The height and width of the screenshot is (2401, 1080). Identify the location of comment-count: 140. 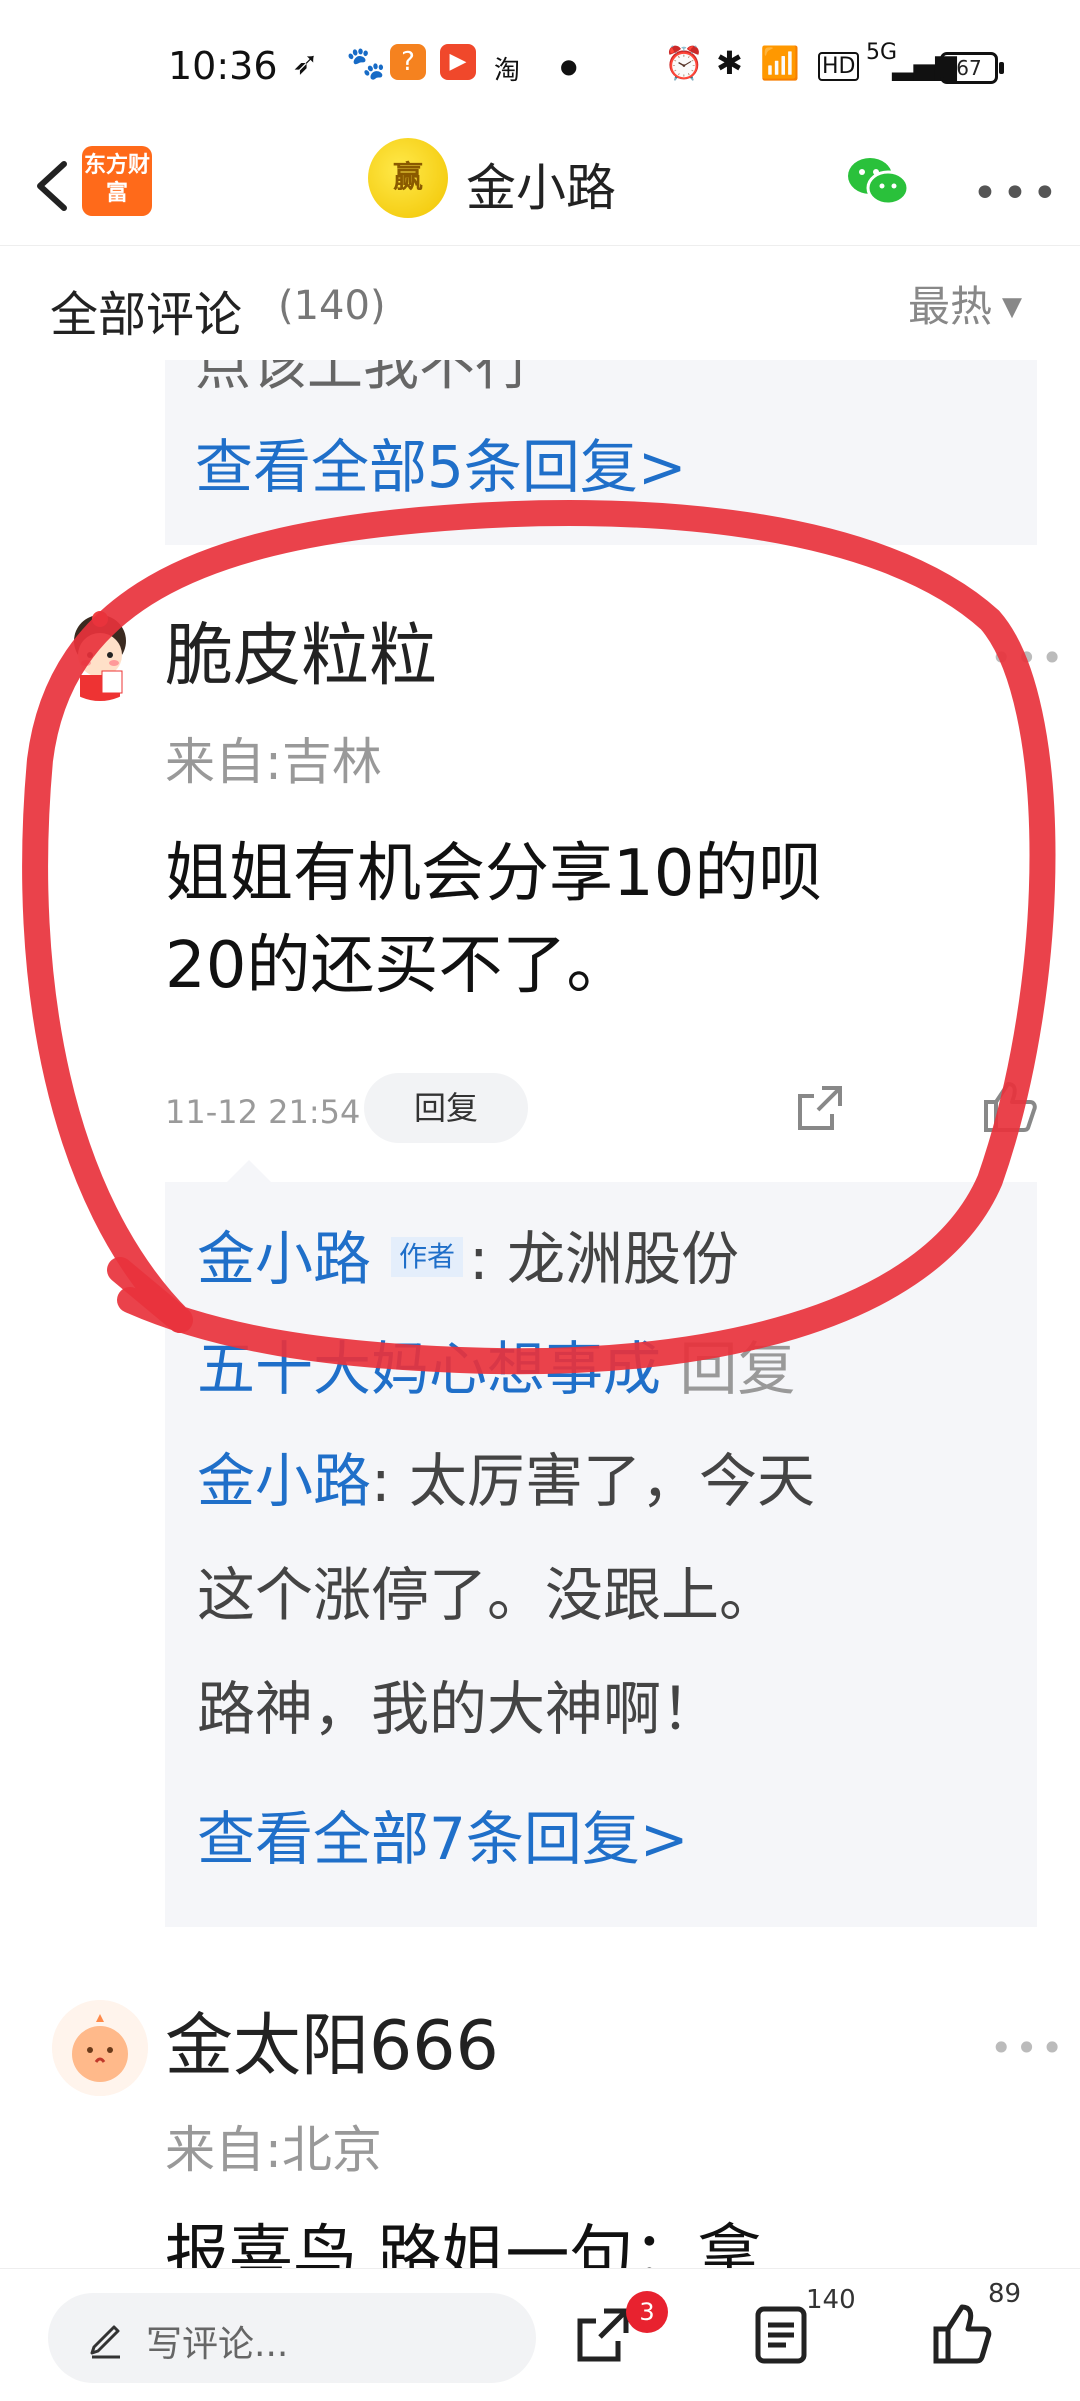
(831, 2300).